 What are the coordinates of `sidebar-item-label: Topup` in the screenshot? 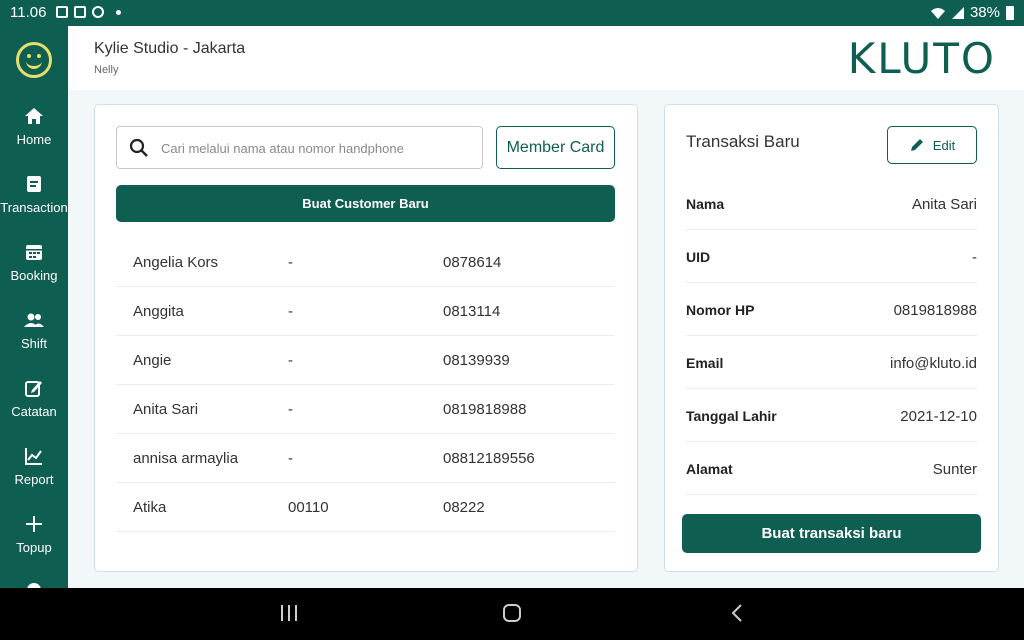 It's located at (34, 547).